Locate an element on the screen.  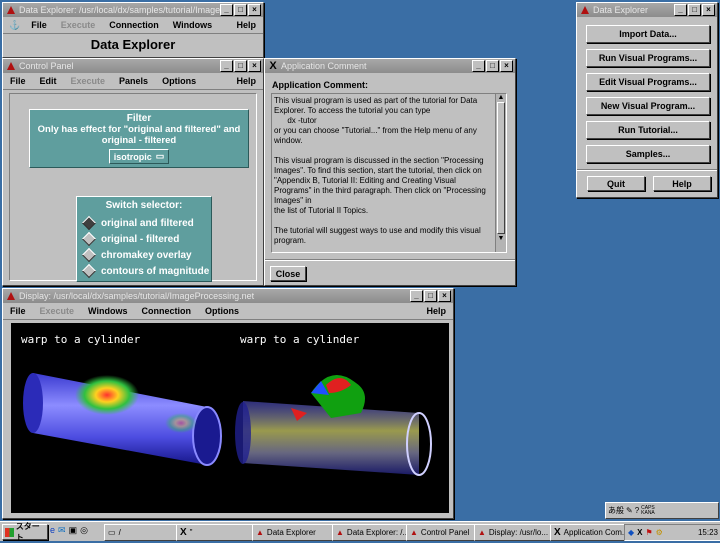
terminal-icon: ▭ is located at coordinates (112, 532).